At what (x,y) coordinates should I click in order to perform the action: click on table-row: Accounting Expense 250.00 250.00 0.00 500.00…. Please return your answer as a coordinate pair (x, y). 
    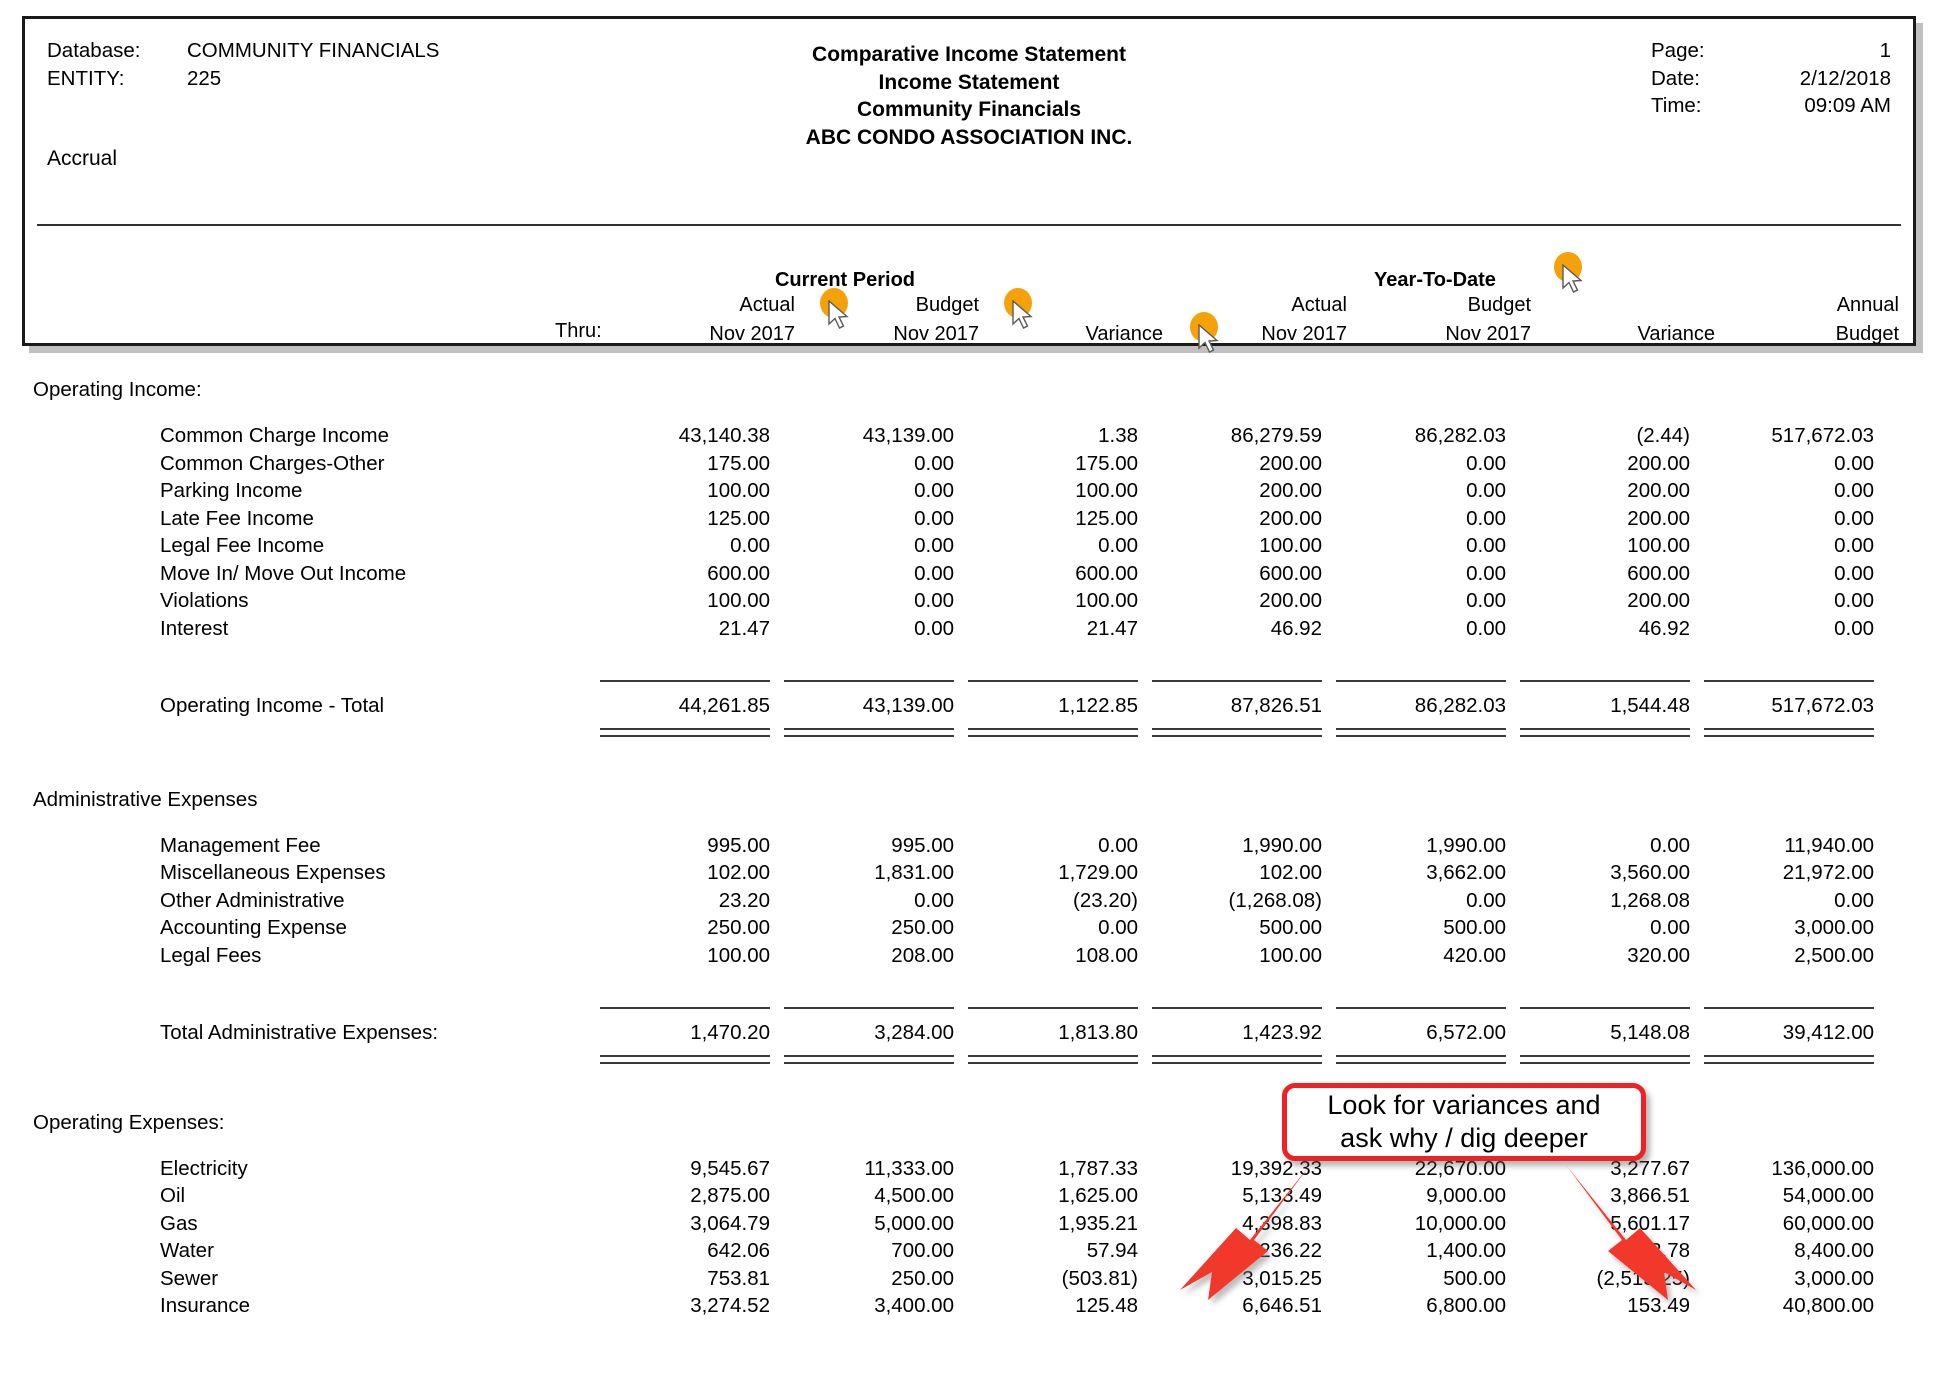
    Looking at the image, I should click on (975, 930).